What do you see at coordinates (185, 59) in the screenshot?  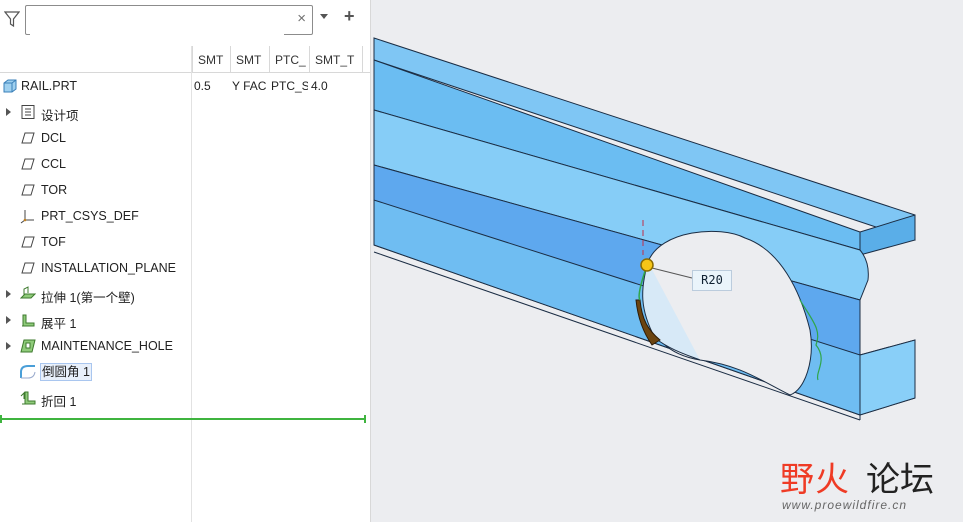 I see `column-header: SMT SMT PTC_ SMT_T` at bounding box center [185, 59].